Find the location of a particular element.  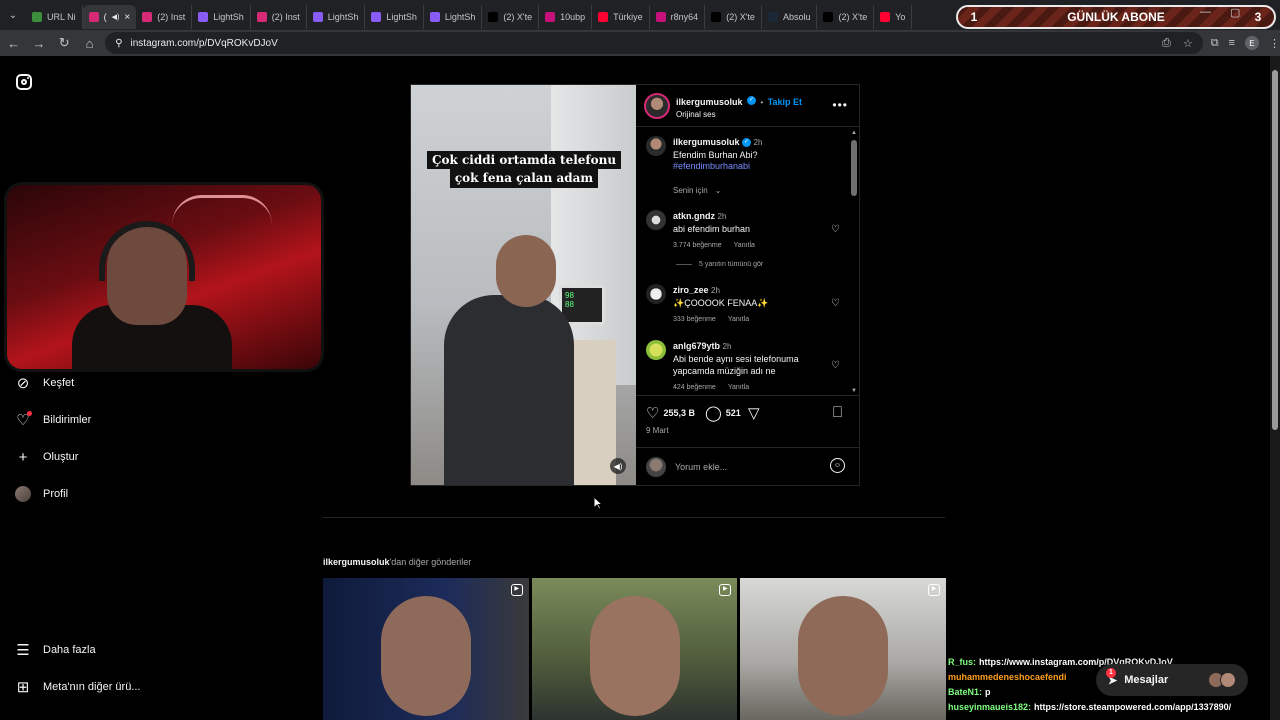

extensions-icon: ⧉ is located at coordinates (1215, 43).